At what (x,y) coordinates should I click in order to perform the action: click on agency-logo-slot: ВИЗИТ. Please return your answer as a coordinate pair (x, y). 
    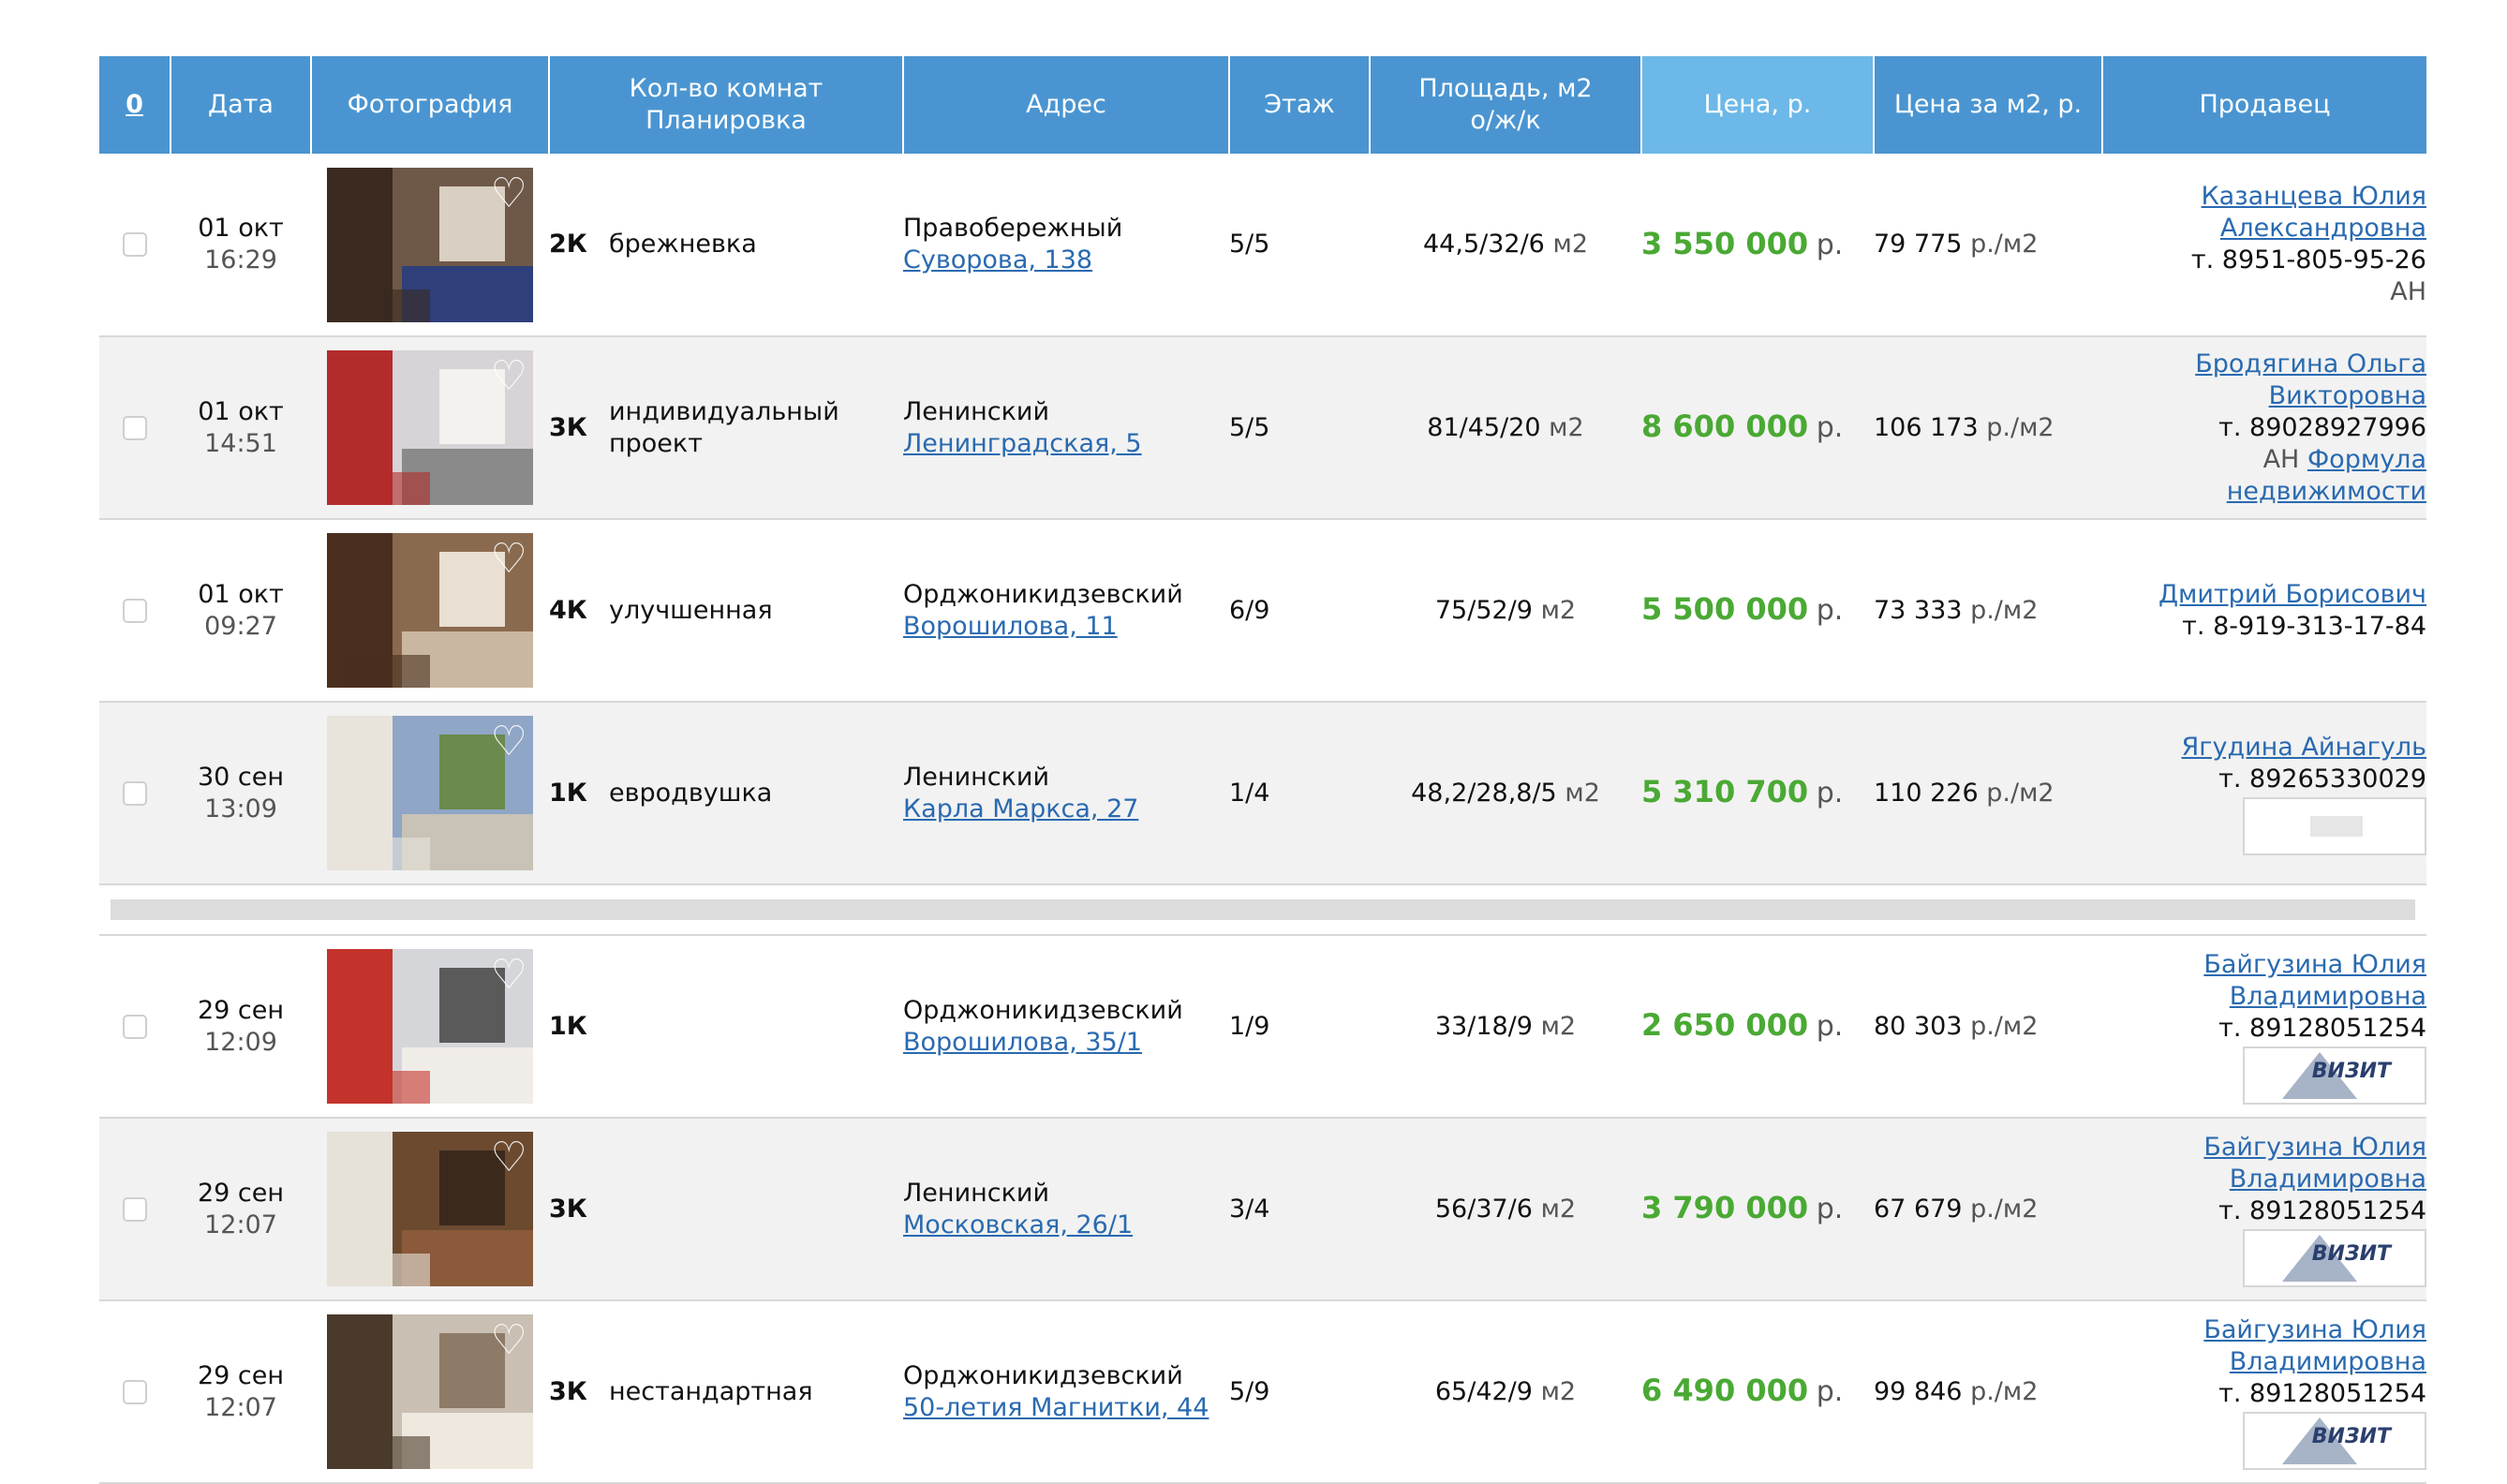
    Looking at the image, I should click on (2264, 1257).